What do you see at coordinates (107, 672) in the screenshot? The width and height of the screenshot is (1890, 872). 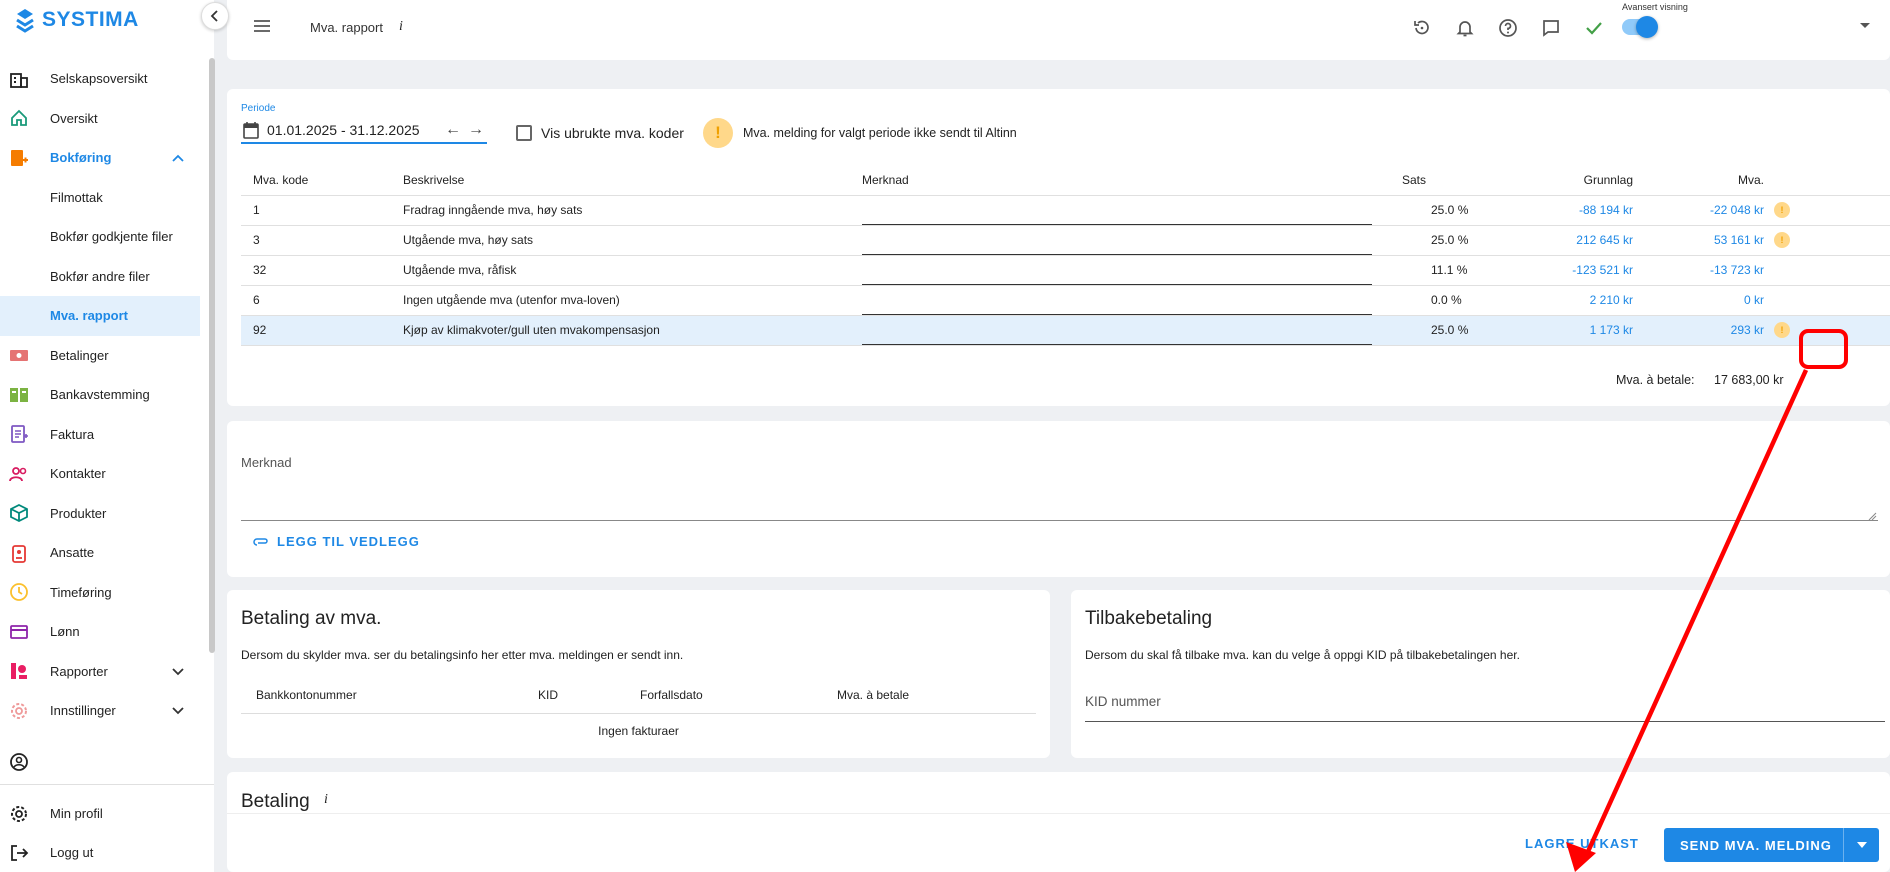 I see `sidebar-item-rapporter: Rapporter` at bounding box center [107, 672].